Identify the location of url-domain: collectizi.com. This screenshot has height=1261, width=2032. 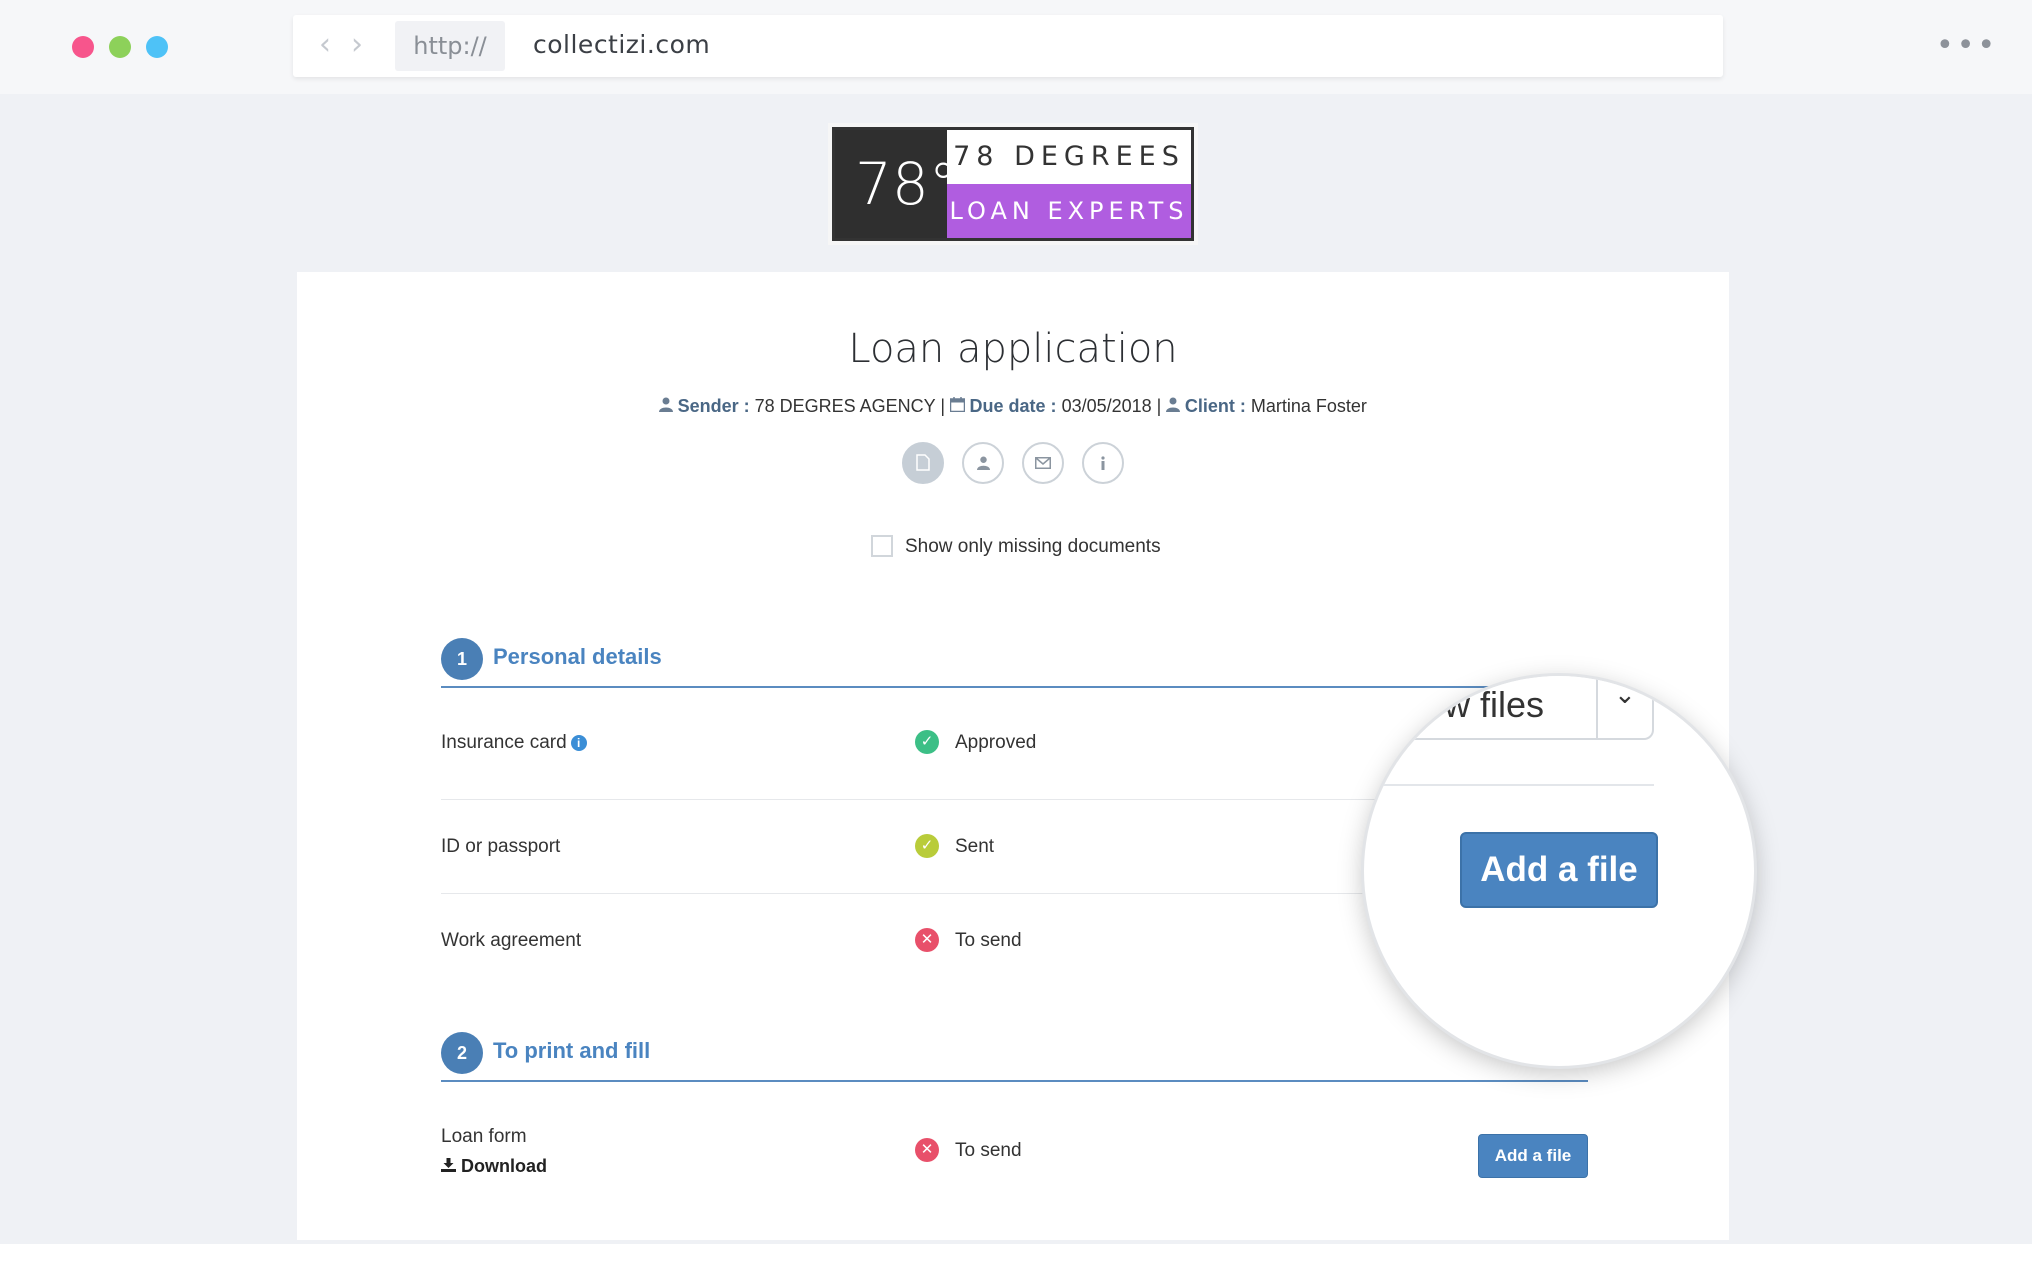
(621, 44).